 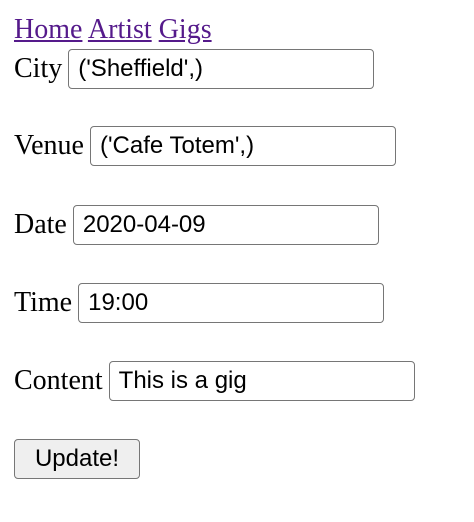 What do you see at coordinates (77, 459) in the screenshot?
I see `update-button: Update!` at bounding box center [77, 459].